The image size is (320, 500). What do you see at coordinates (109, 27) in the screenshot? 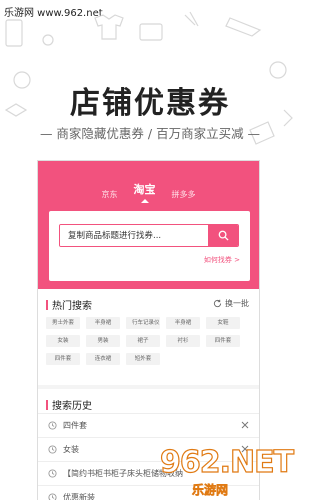
I see `tshirt-doodle-icon` at bounding box center [109, 27].